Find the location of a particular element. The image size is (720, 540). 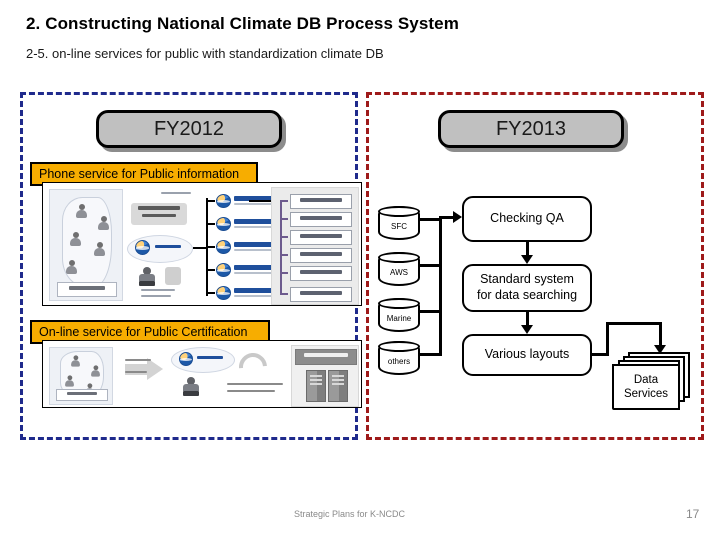

box-label: Checking QA is located at coordinates (527, 218).